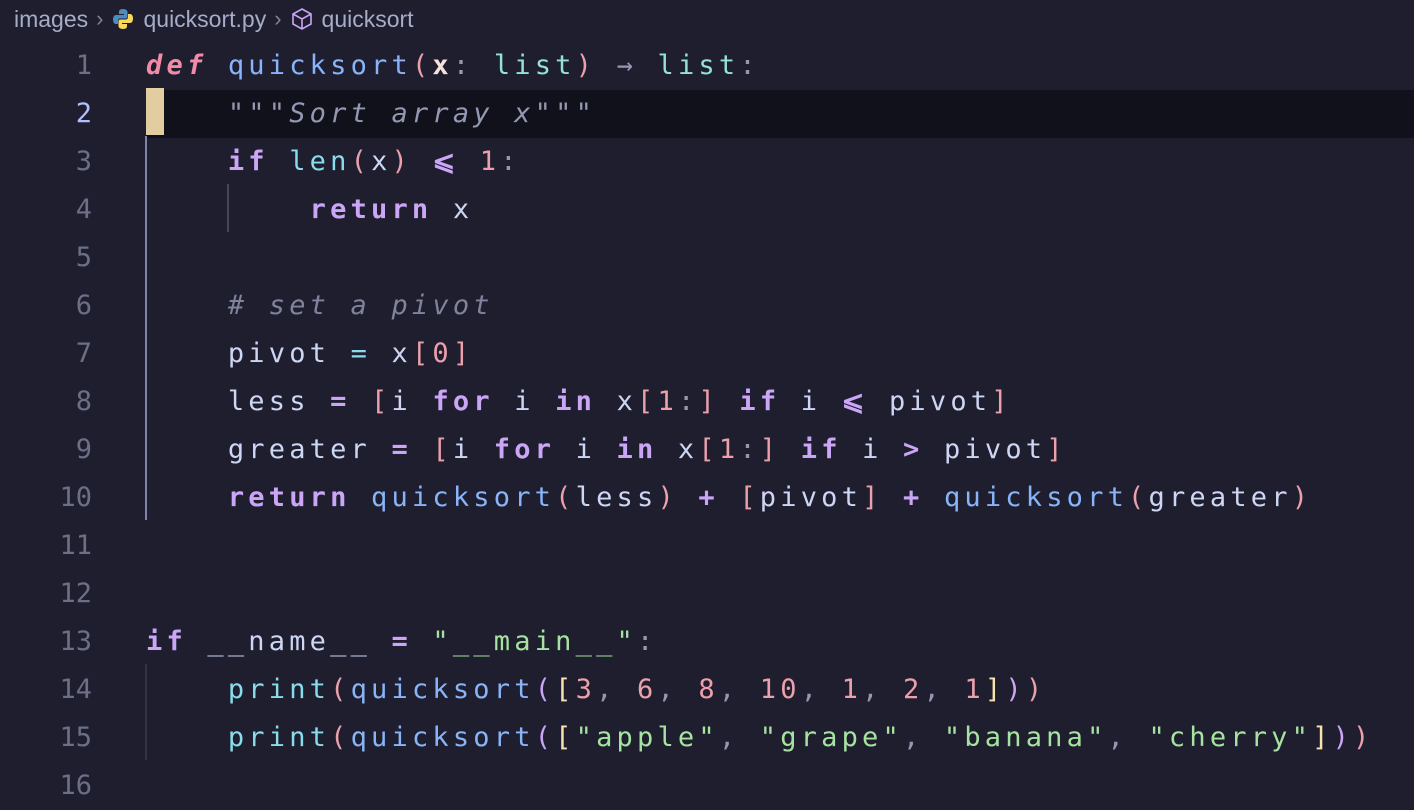 This screenshot has height=810, width=1414. Describe the element at coordinates (698, 65) in the screenshot. I see `code-token: list` at that location.